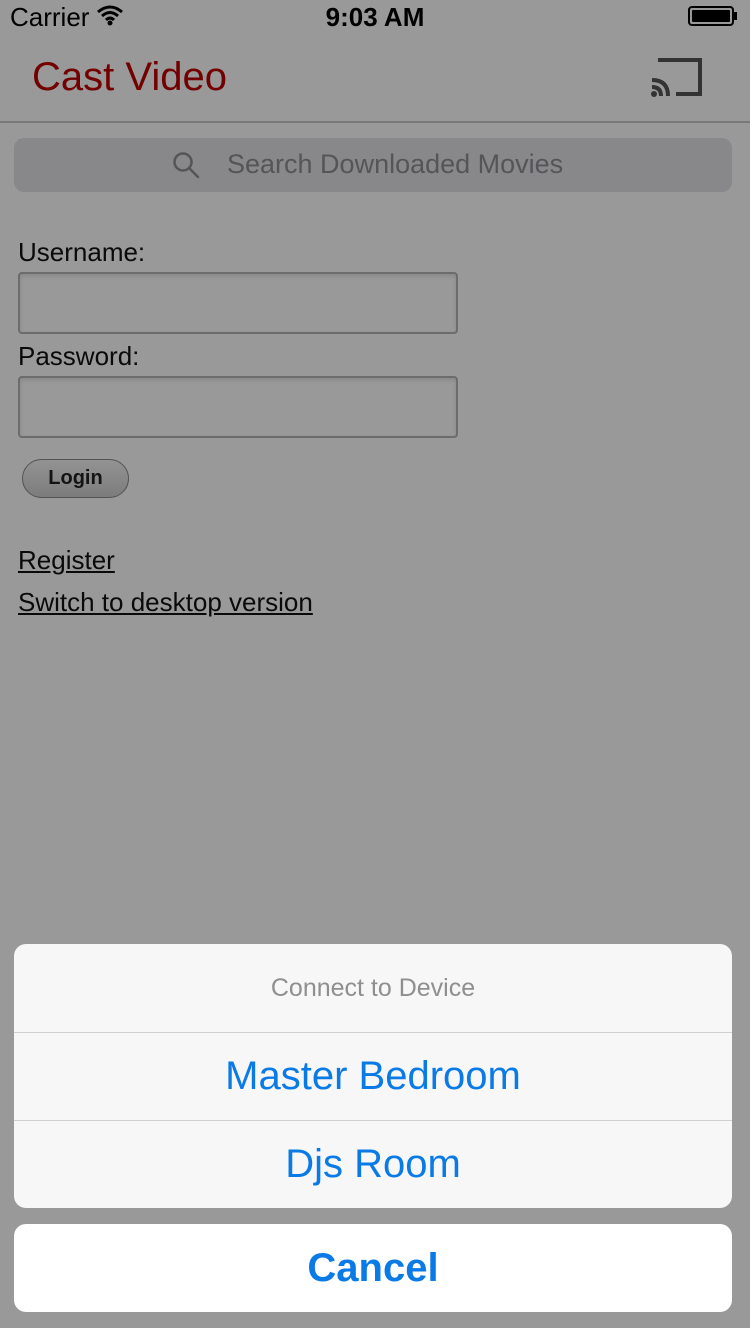 This screenshot has width=750, height=1328. I want to click on cancel-button: Cancel, so click(373, 1268).